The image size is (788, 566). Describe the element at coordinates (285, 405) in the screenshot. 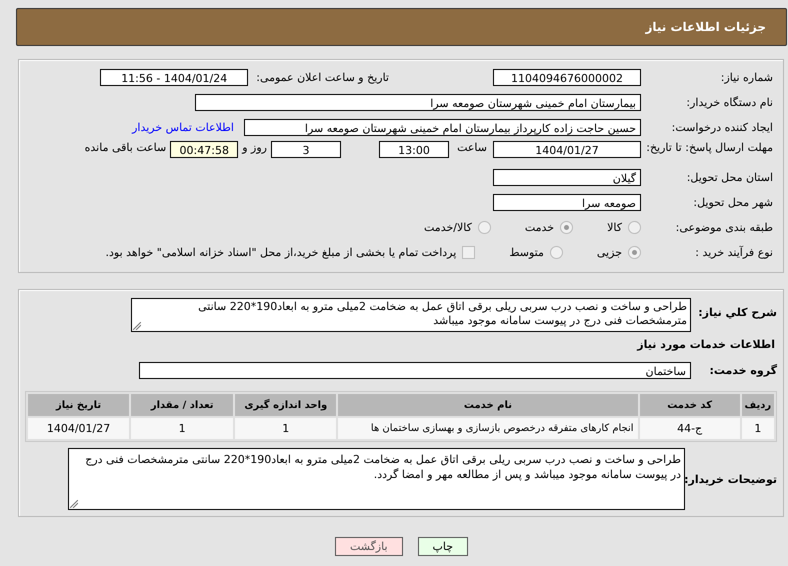

I see `column-header: واحد اندازه گیری` at that location.